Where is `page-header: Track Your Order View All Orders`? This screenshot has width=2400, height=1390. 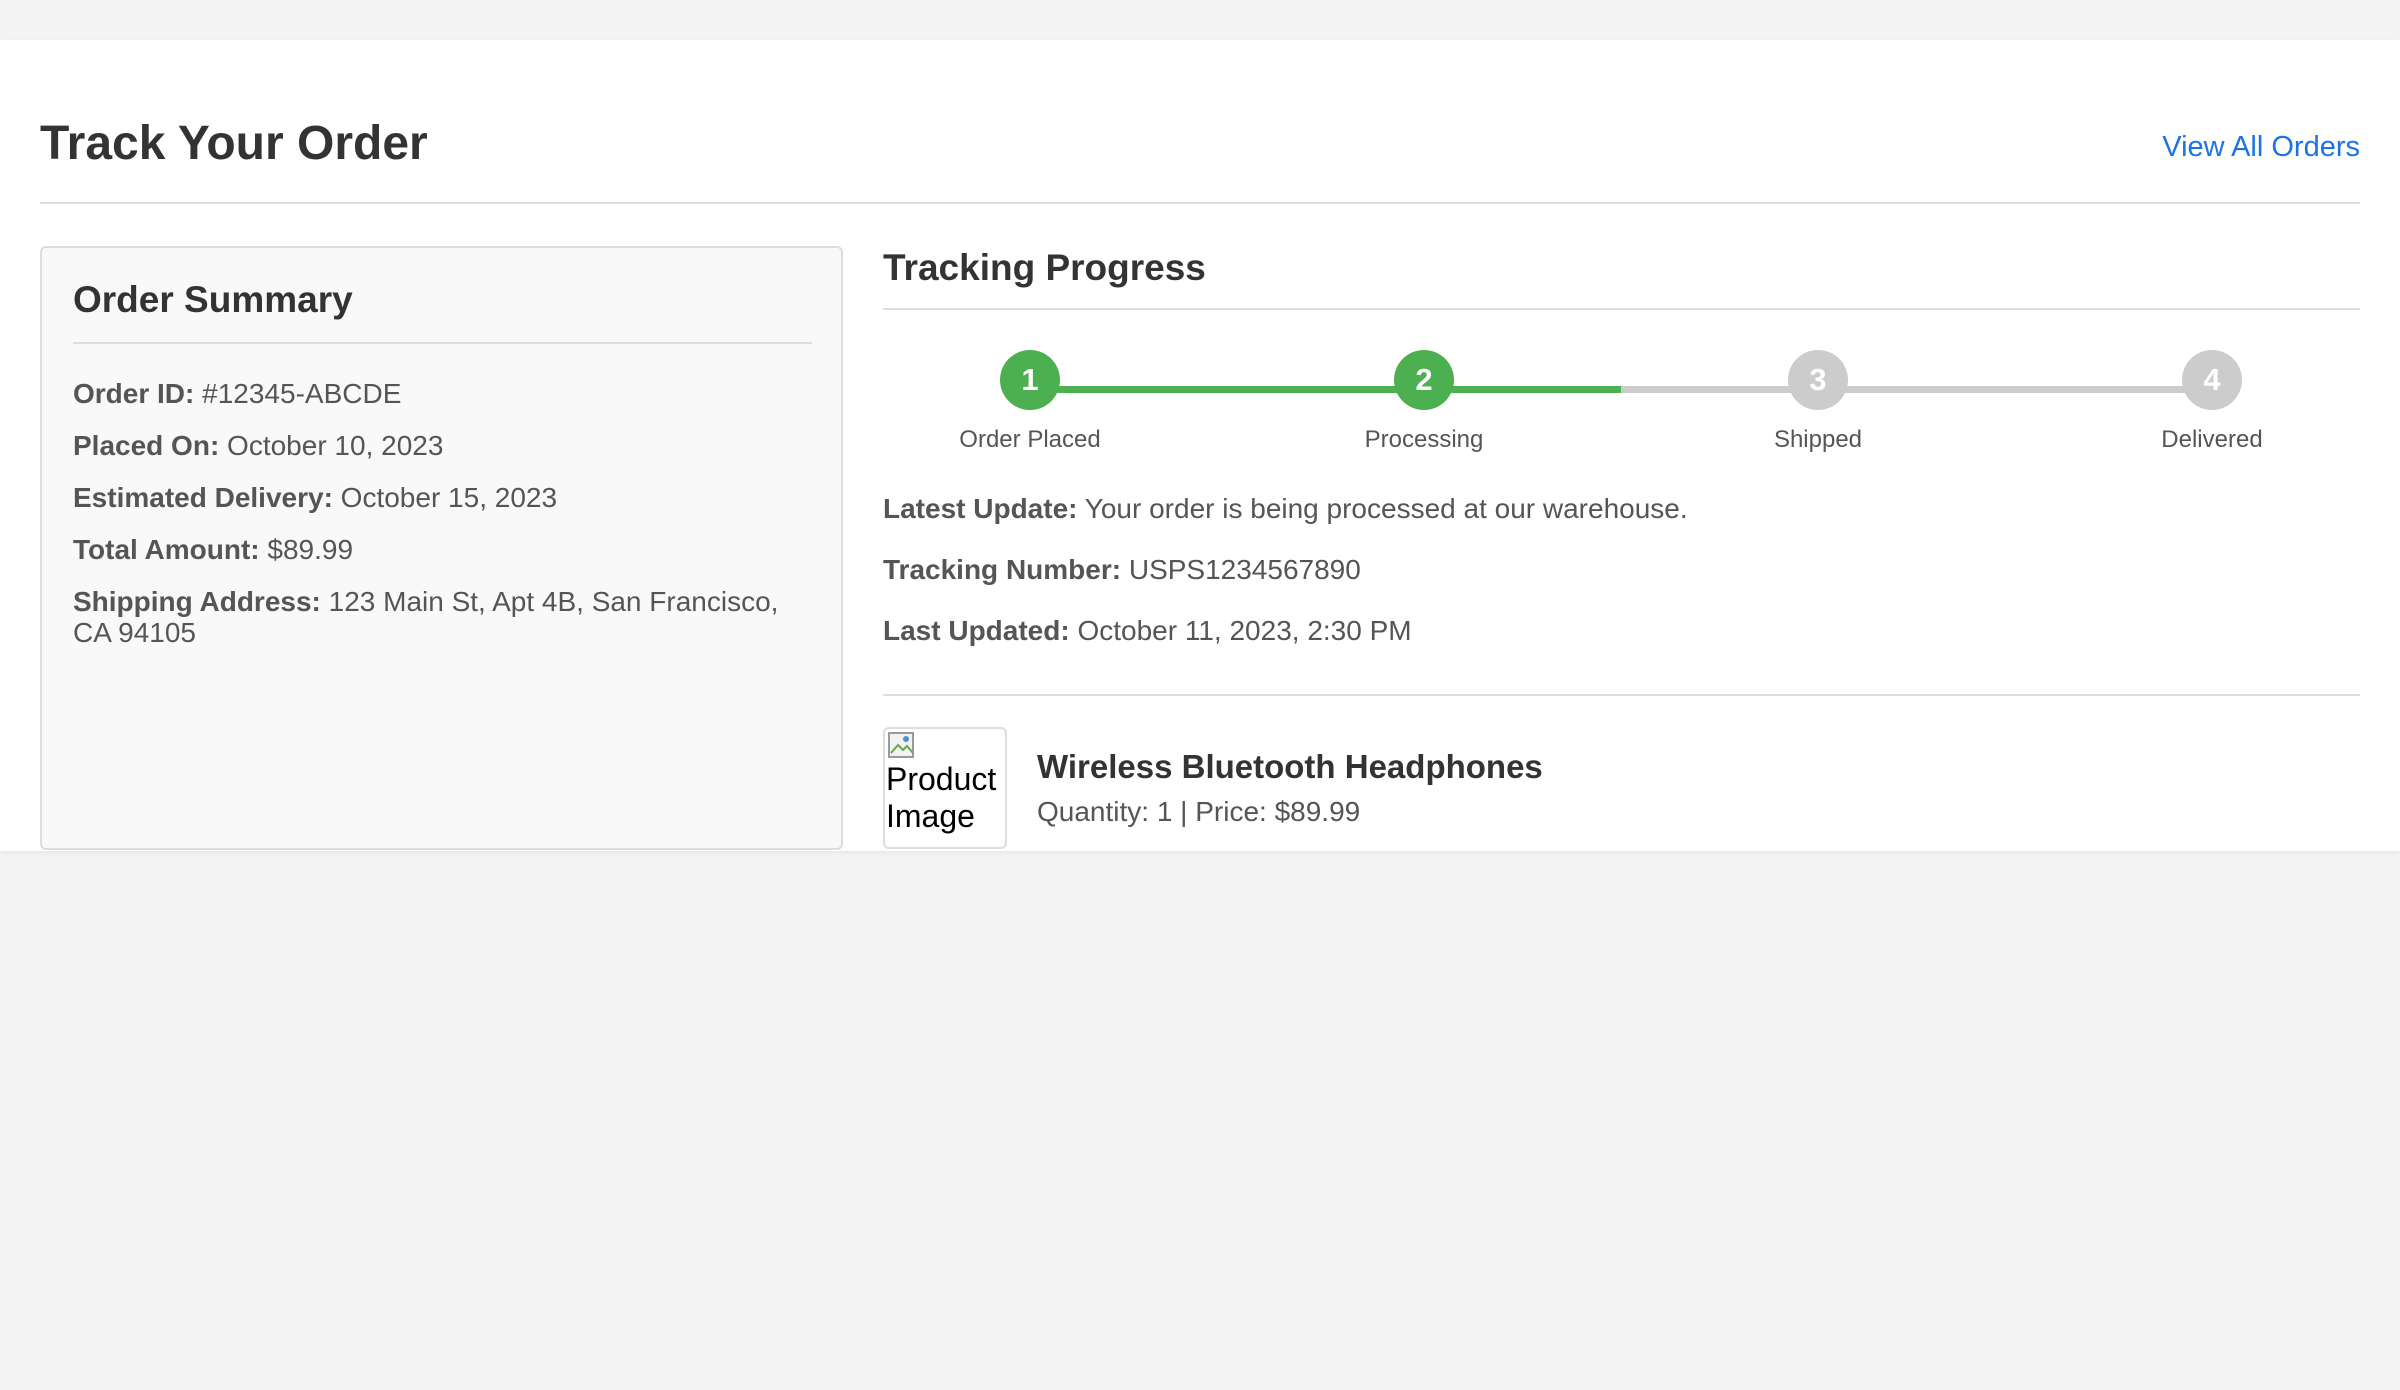
page-header: Track Your Order View All Orders is located at coordinates (1200, 142).